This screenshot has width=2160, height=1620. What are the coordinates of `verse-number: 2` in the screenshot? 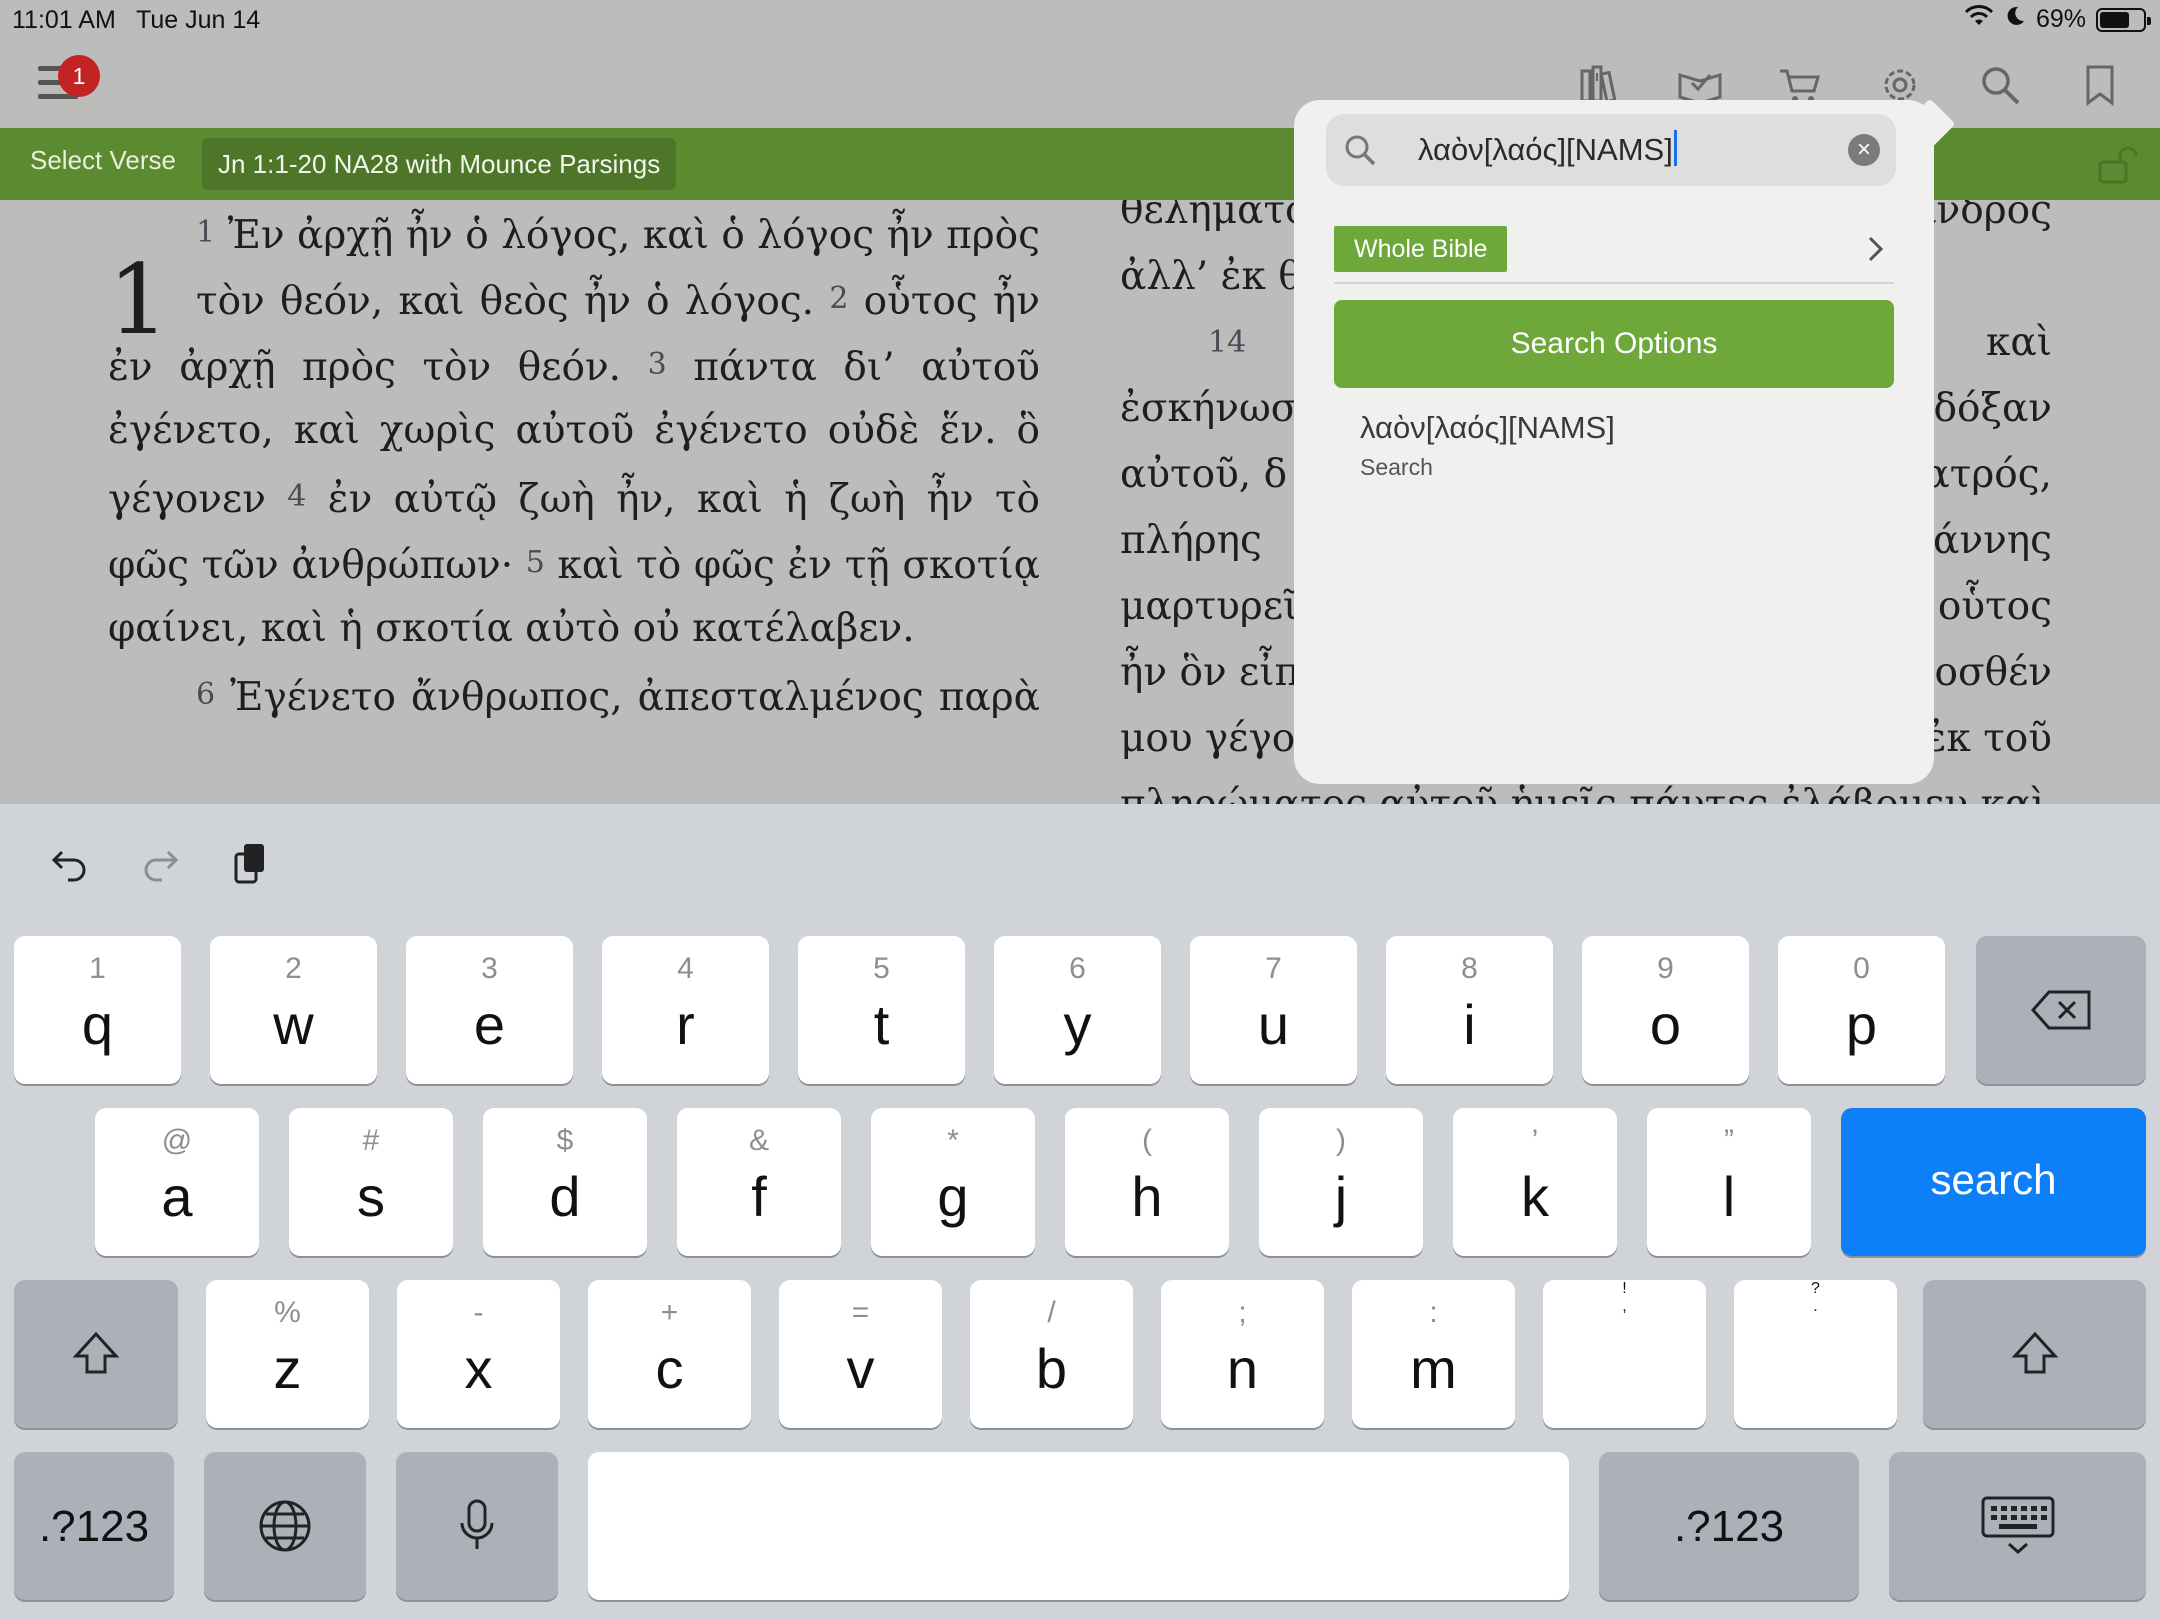 It's located at (838, 298).